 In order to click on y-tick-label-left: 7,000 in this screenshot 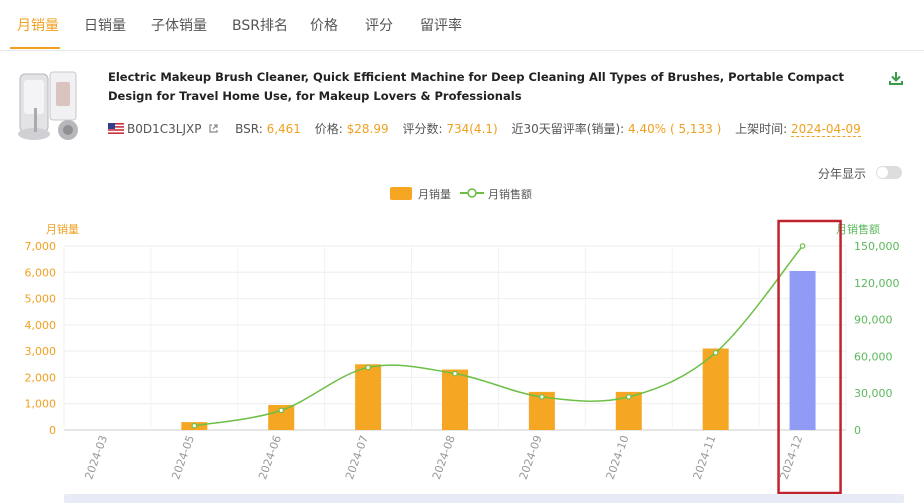, I will do `click(41, 246)`.